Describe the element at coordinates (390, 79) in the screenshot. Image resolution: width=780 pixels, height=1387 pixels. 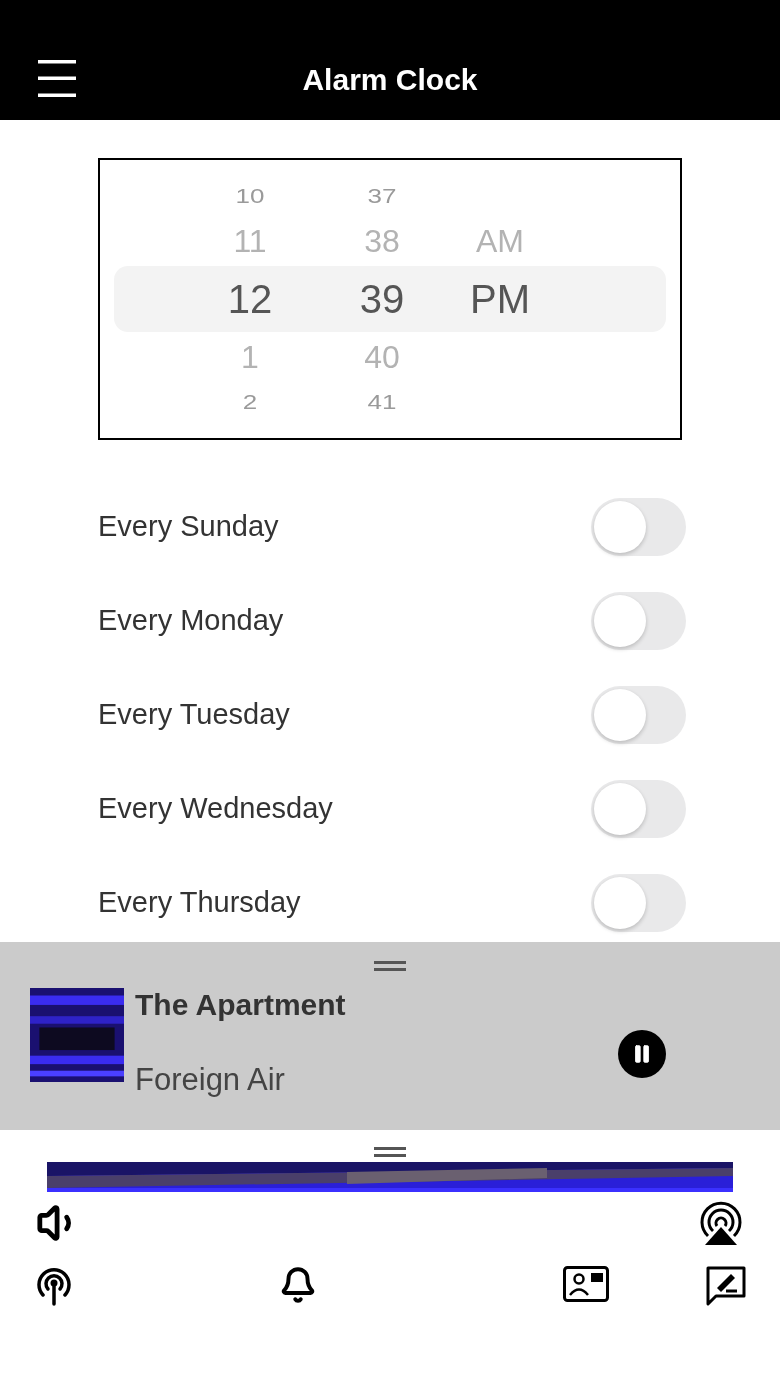
I see `screen-title: Alarm Clock` at that location.